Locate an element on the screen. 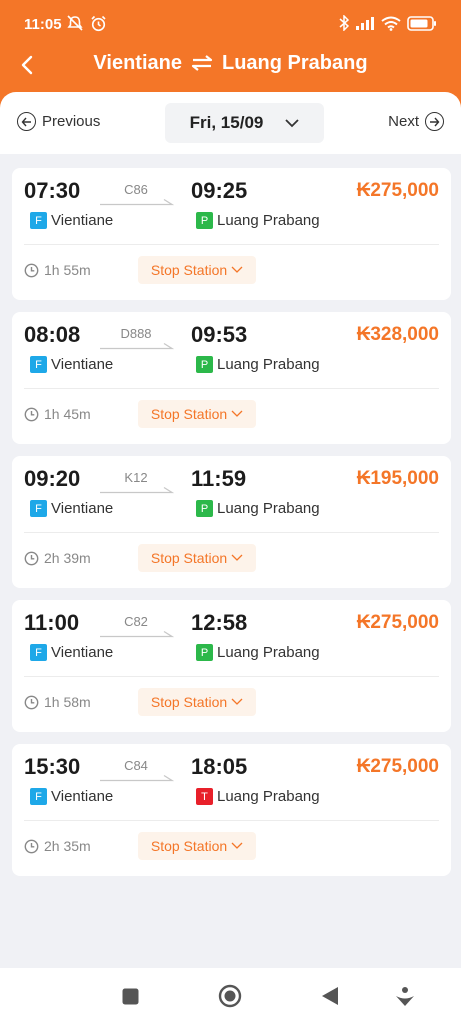 This screenshot has height=1024, width=461. train-code: C84 is located at coordinates (136, 765).